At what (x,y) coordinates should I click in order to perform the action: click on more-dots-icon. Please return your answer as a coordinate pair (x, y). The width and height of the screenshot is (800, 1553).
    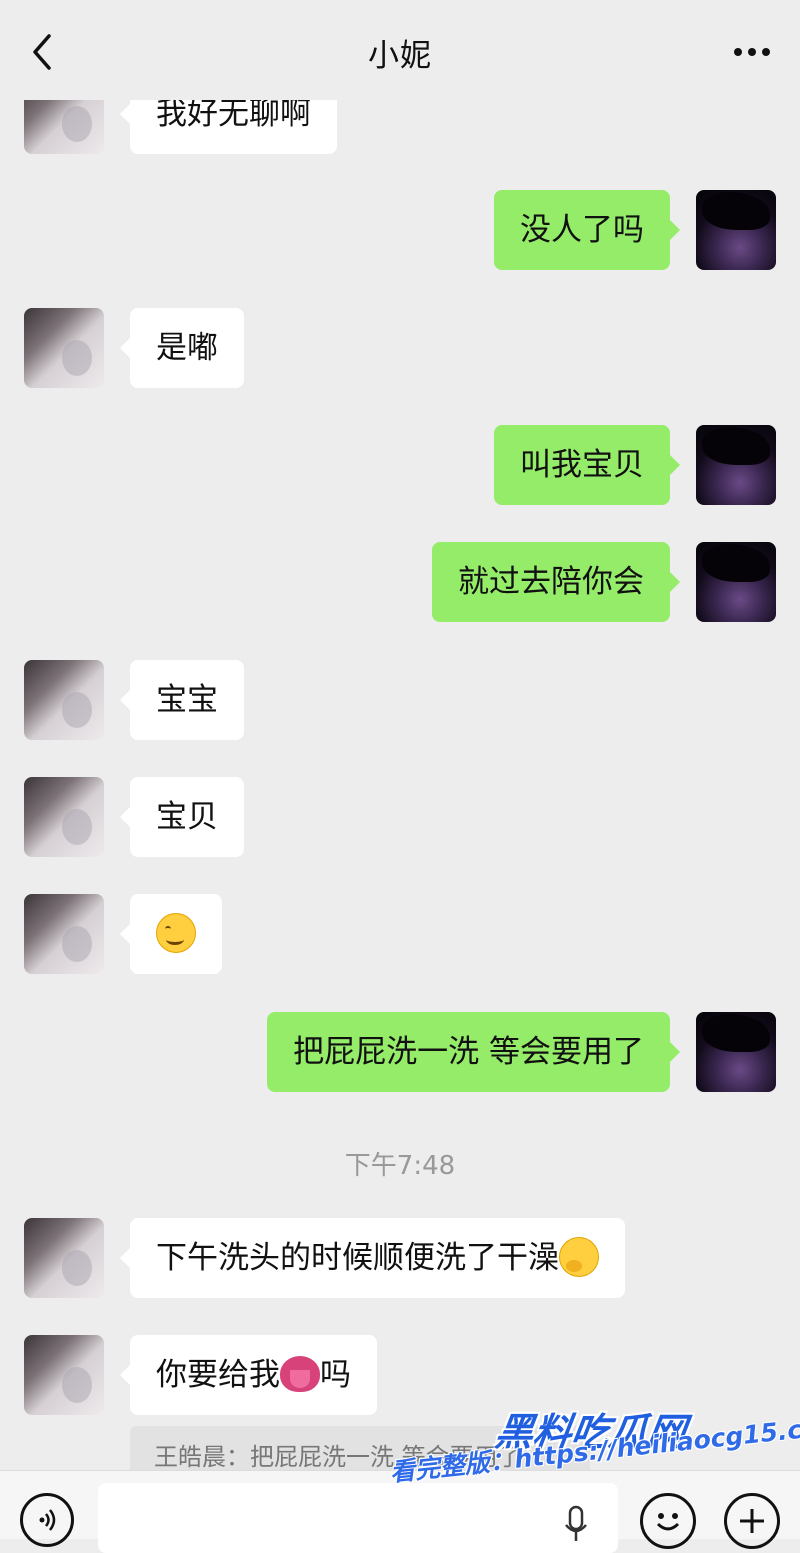
    Looking at the image, I should click on (752, 52).